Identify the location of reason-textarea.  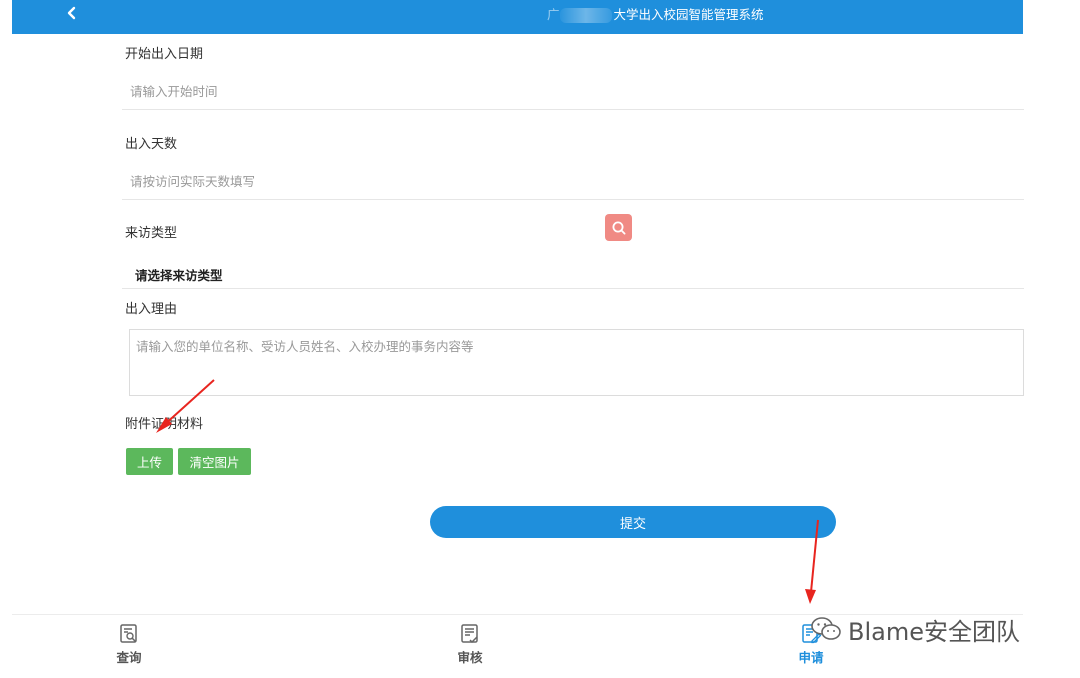
(576, 362).